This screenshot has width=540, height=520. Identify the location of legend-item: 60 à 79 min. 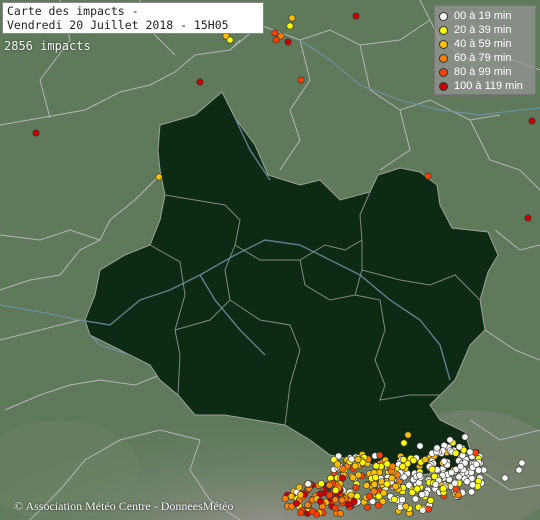
(485, 58).